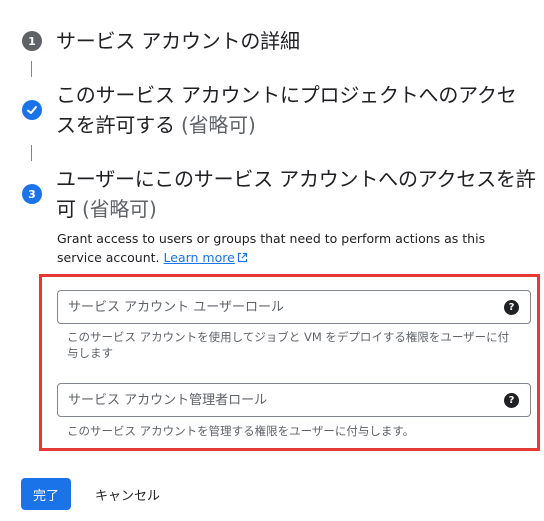  Describe the element at coordinates (46, 494) in the screenshot. I see `done-button: 完了` at that location.